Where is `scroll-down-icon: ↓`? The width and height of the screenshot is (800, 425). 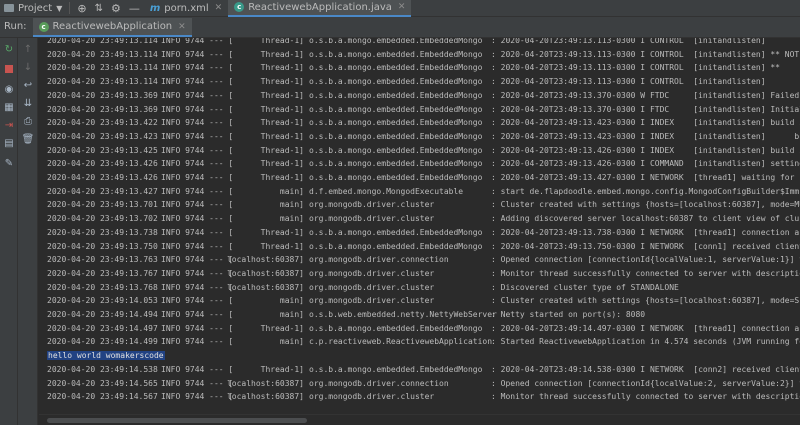
scroll-down-icon: ↓ is located at coordinates (28, 67).